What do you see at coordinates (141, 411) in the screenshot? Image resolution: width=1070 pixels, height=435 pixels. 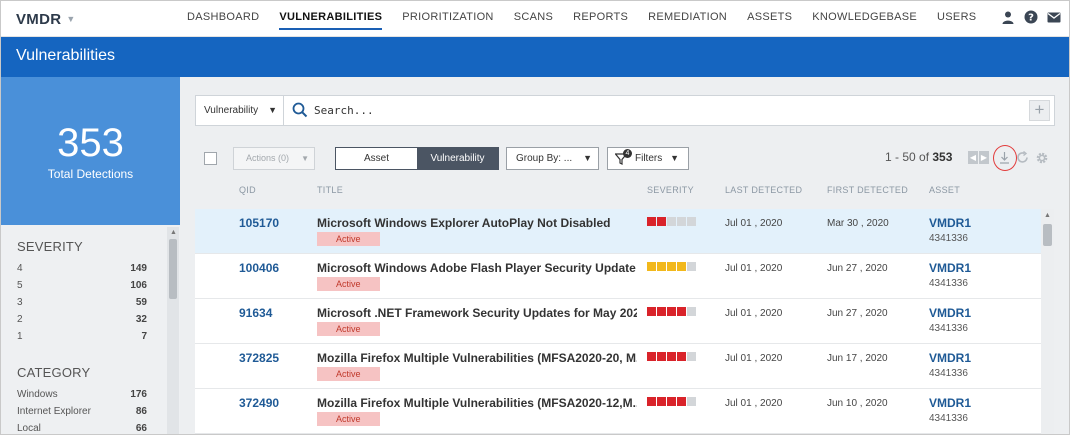 I see `facet-item-count: 86` at bounding box center [141, 411].